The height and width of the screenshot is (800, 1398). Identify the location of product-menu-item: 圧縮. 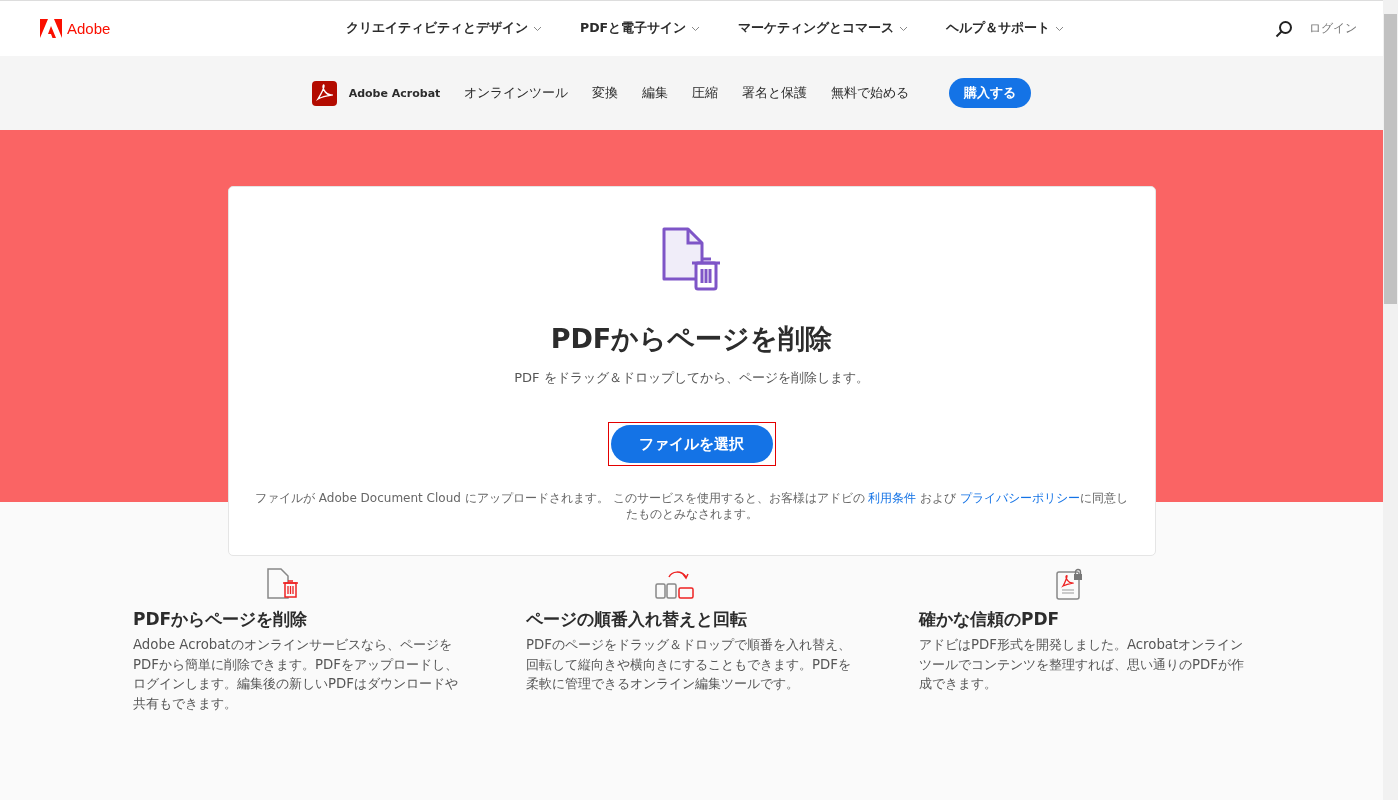
(705, 93).